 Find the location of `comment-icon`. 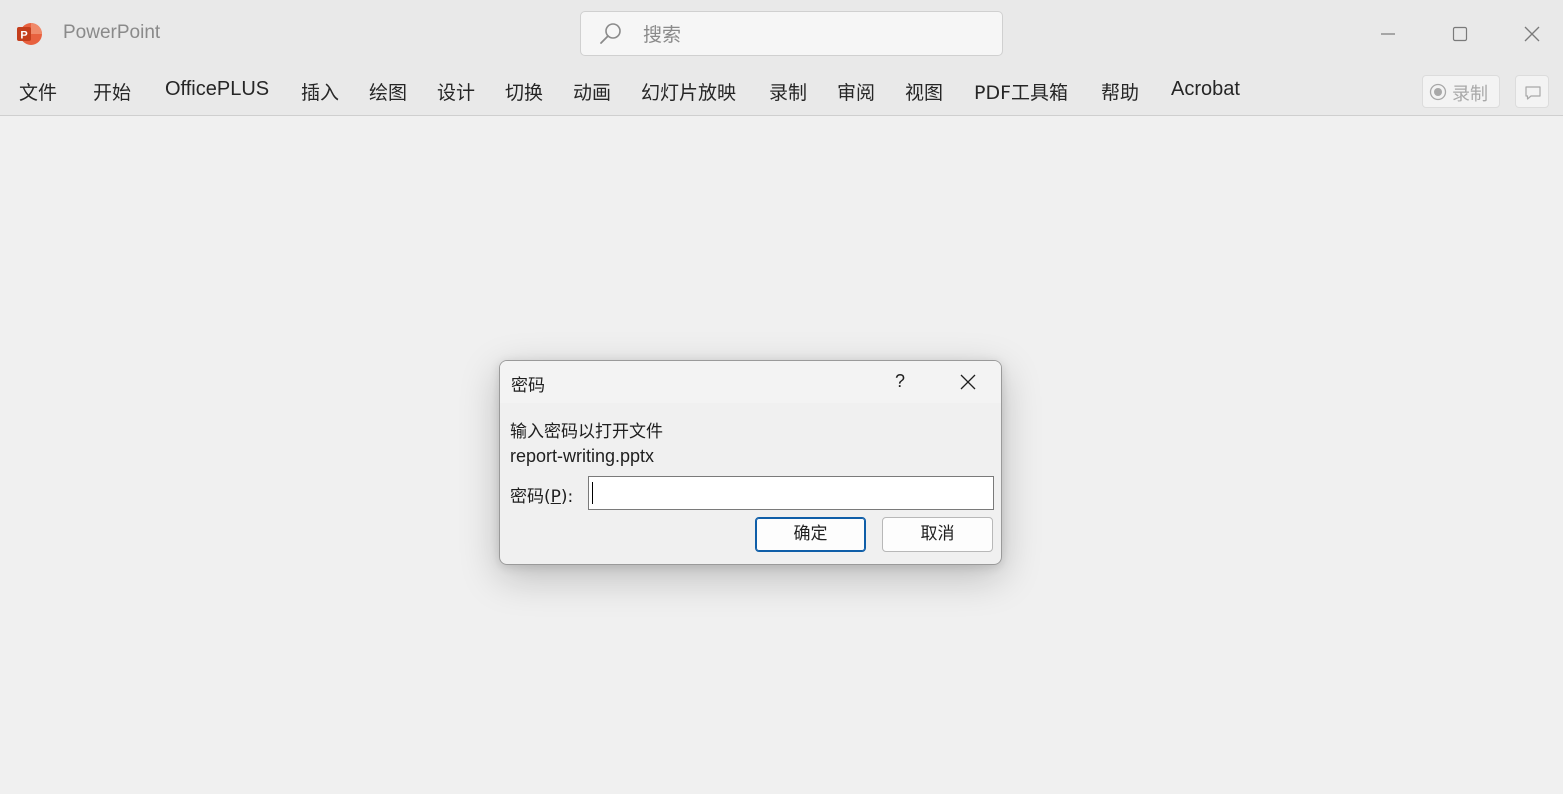

comment-icon is located at coordinates (1533, 93).